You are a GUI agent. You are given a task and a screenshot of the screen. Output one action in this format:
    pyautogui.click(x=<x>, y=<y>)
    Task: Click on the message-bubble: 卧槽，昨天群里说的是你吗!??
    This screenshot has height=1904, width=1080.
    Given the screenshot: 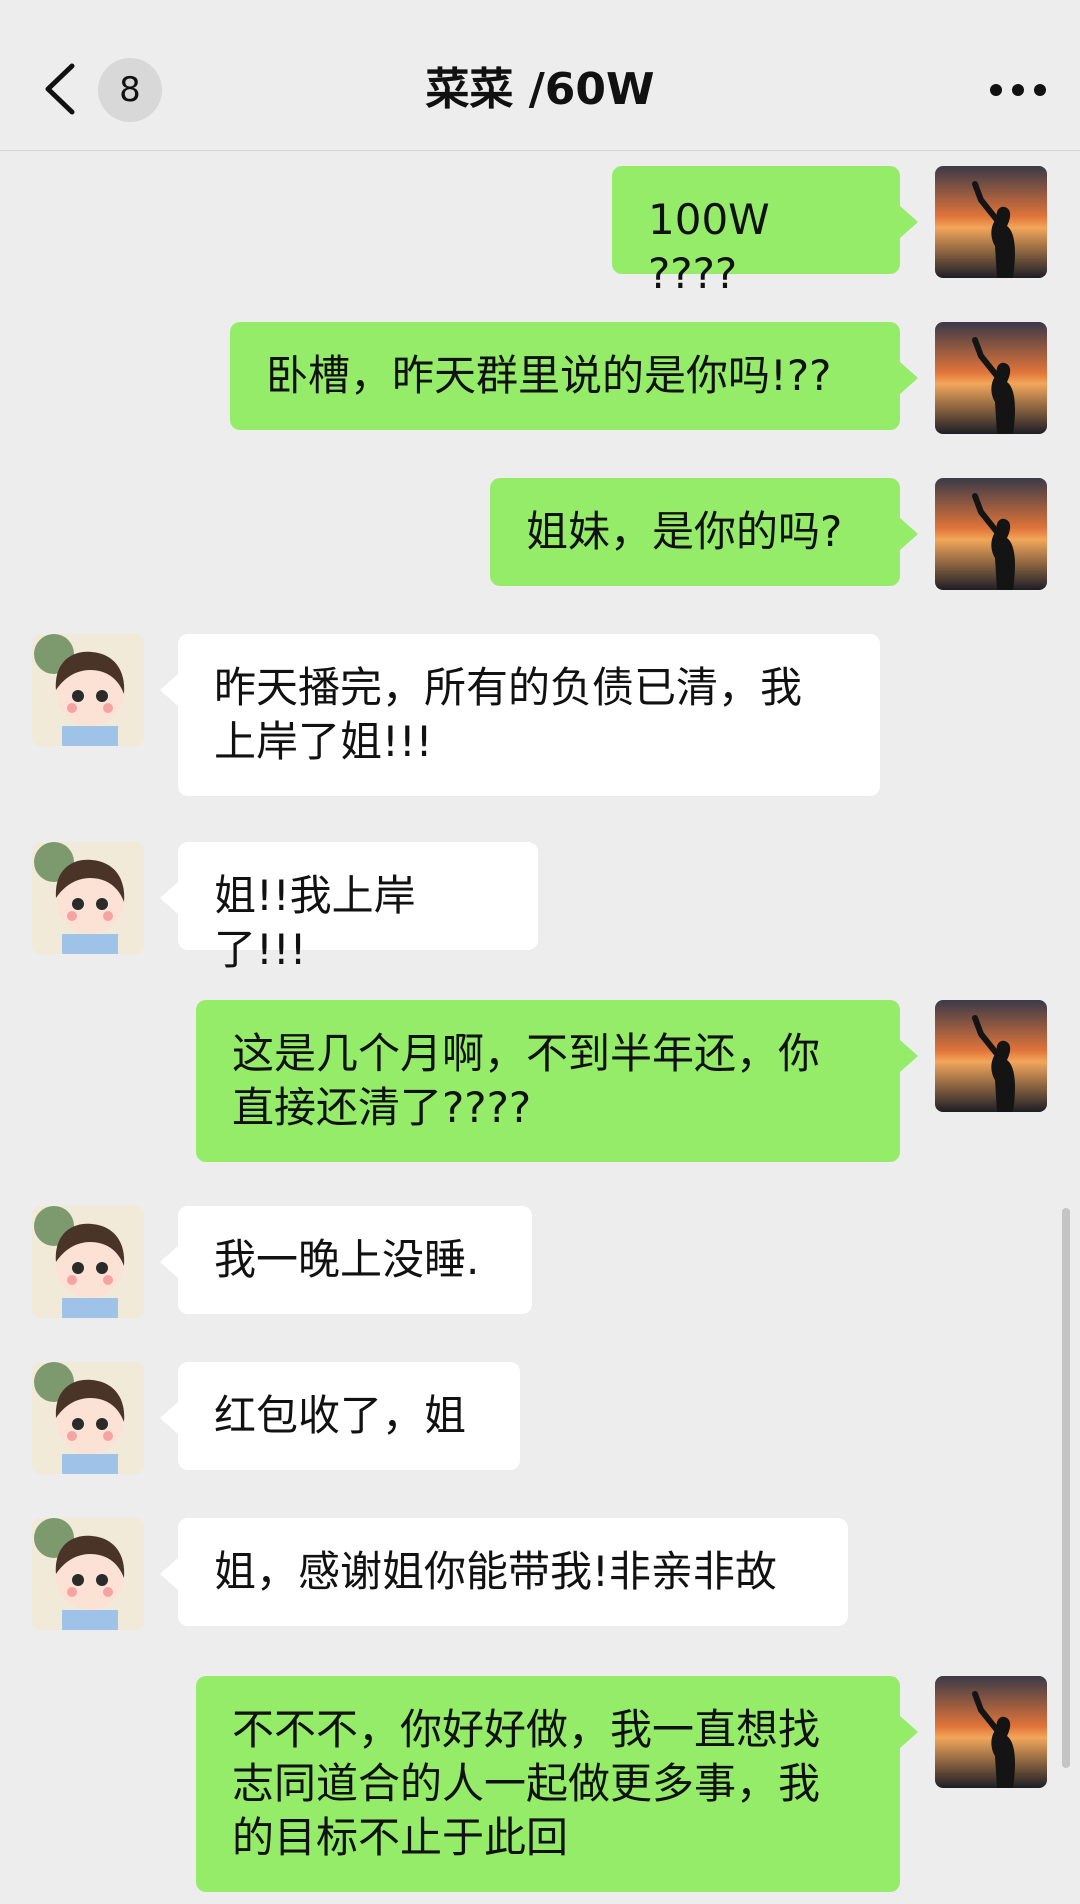 What is the action you would take?
    pyautogui.click(x=574, y=376)
    